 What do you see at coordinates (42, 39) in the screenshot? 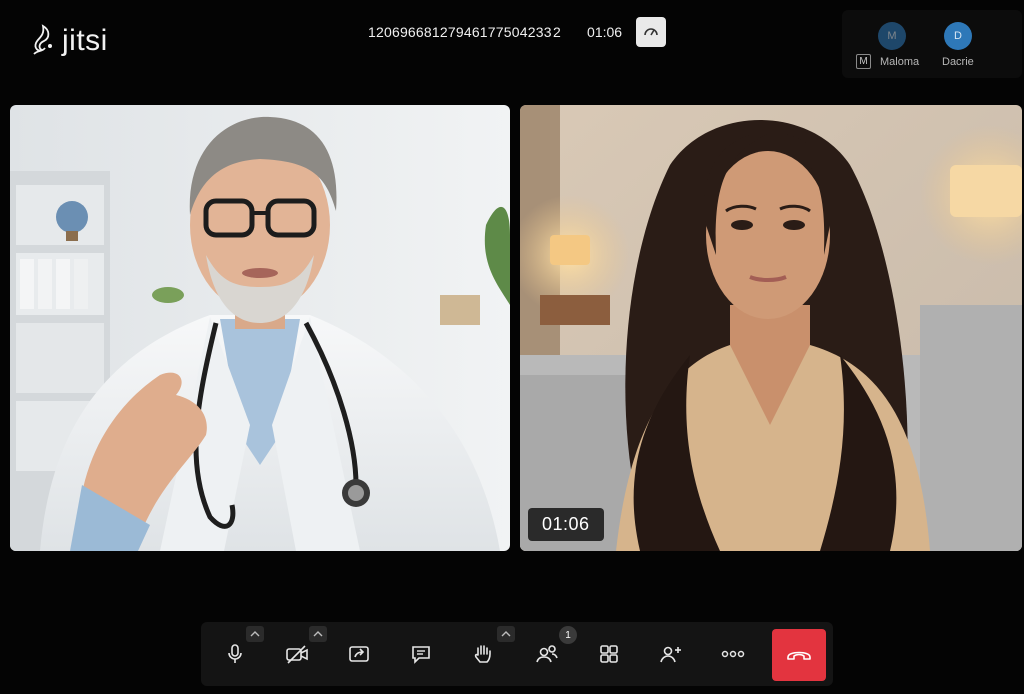
I see `jitsi-logo-icon` at bounding box center [42, 39].